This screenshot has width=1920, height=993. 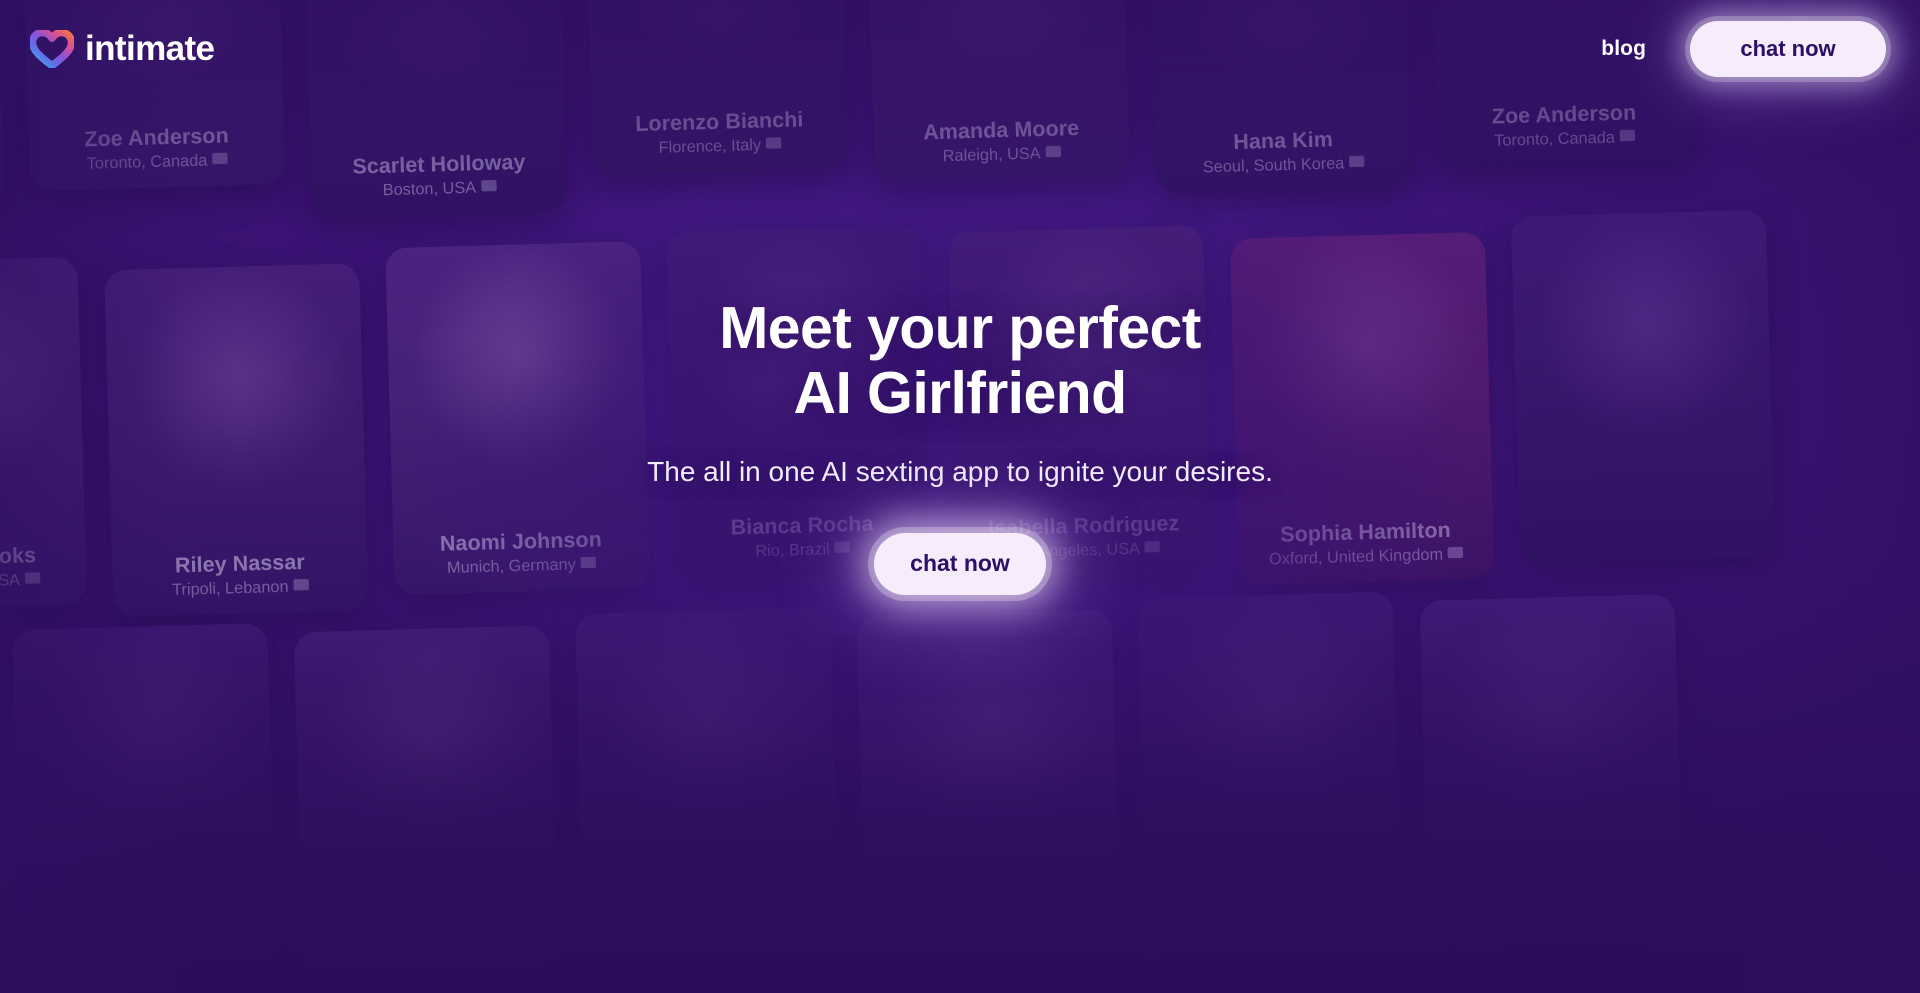 What do you see at coordinates (719, 122) in the screenshot?
I see `profile-name: Lorenzo Bianchi` at bounding box center [719, 122].